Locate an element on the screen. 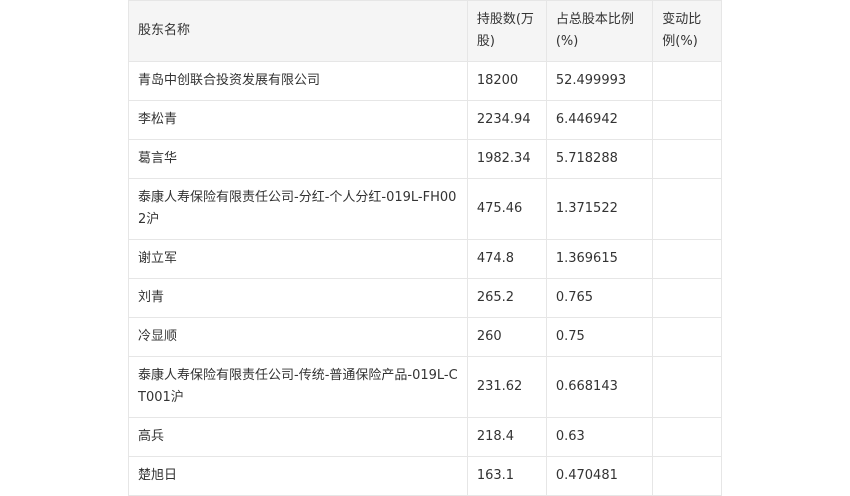  cell-shares-held: 474.8 is located at coordinates (506, 259).